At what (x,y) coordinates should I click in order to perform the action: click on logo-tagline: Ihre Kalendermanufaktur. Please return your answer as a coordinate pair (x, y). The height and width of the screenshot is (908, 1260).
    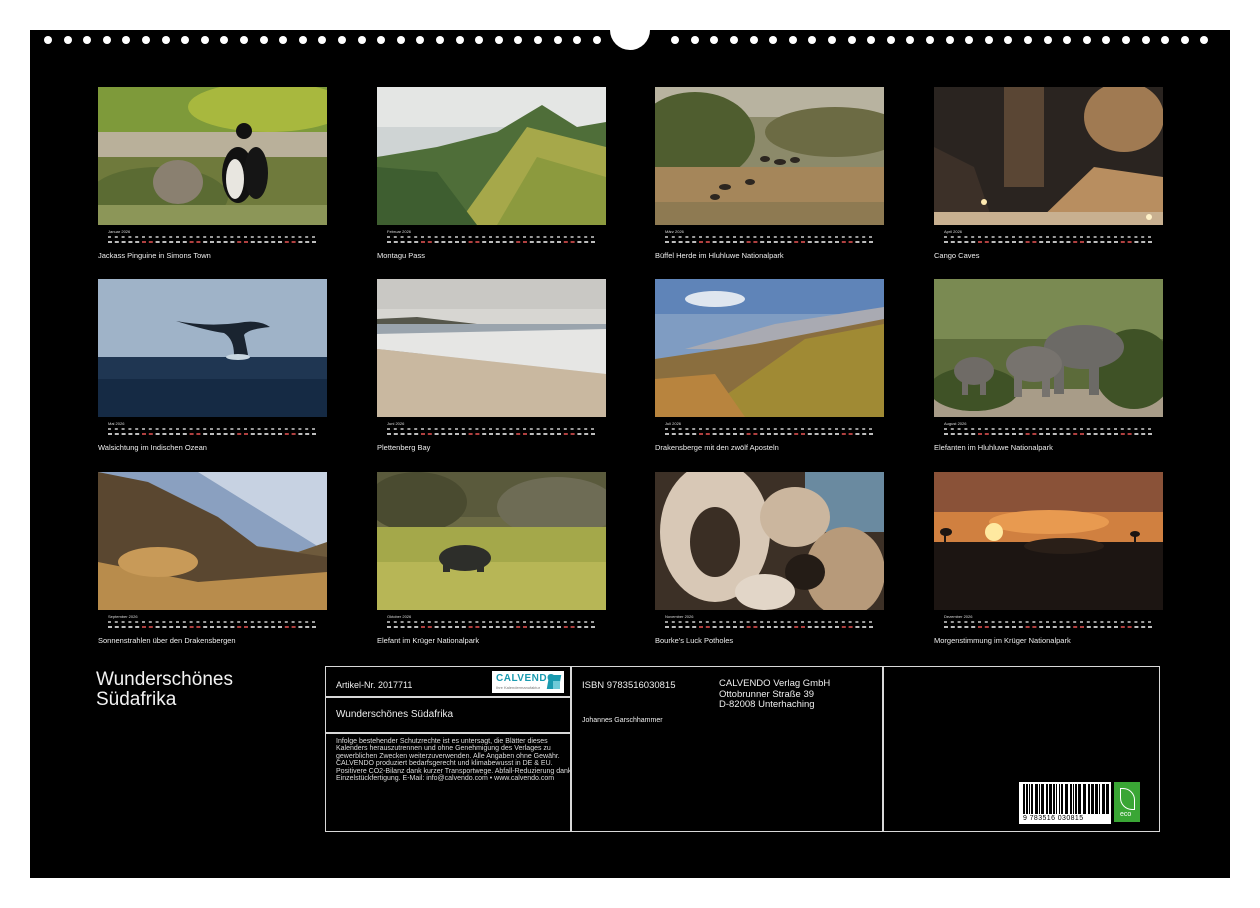
    Looking at the image, I should click on (518, 687).